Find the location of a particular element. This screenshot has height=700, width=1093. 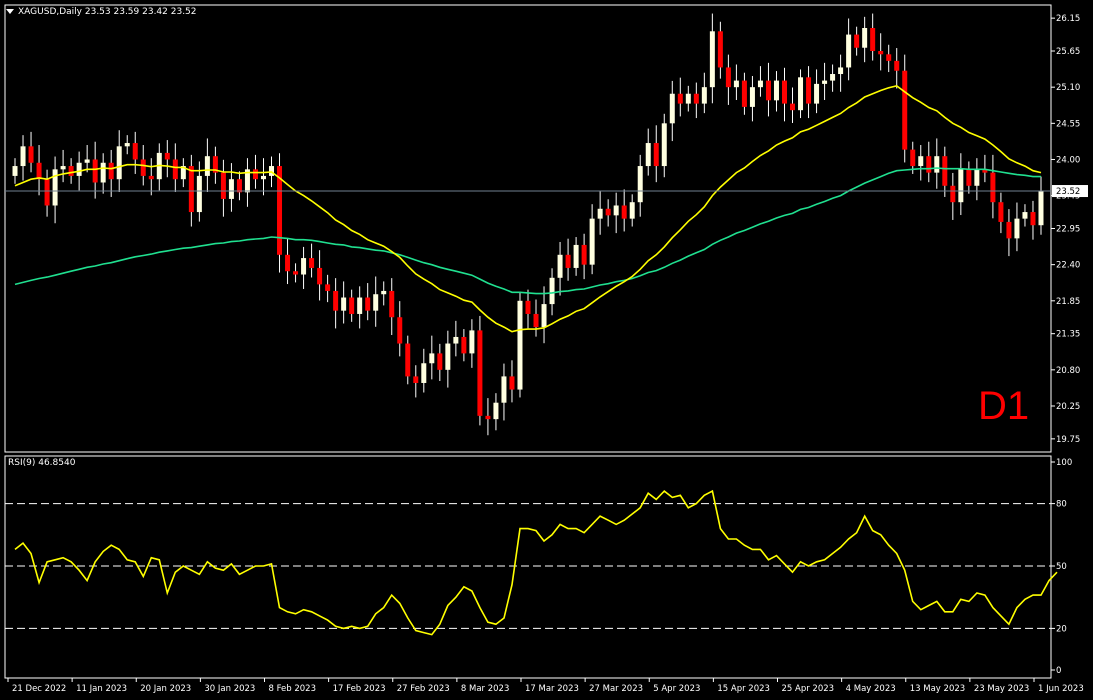

rsi-axis-tick-label: 50 is located at coordinates (1061, 567).